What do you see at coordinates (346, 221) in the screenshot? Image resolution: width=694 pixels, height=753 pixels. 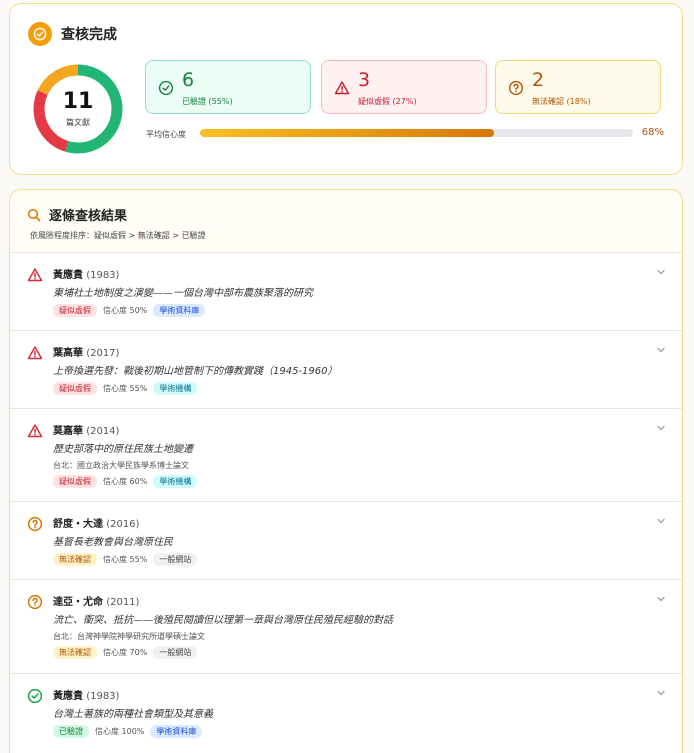 I see `results-header: 逐條查核結果 依風險程度排序：疑似虛假 > 無法確認 > 已驗證` at bounding box center [346, 221].